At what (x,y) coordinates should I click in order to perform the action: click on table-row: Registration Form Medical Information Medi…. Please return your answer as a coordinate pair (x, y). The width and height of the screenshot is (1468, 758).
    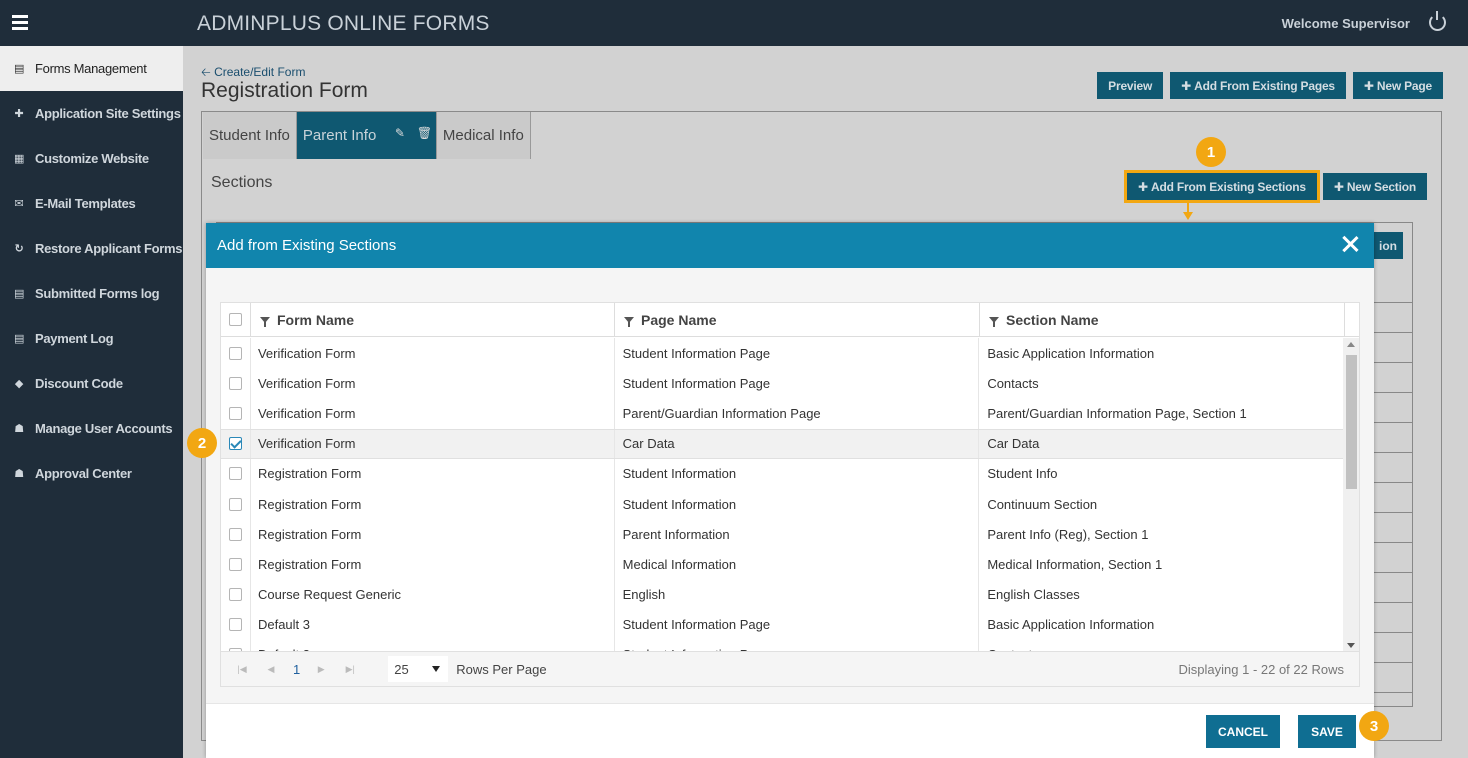
    Looking at the image, I should click on (782, 564).